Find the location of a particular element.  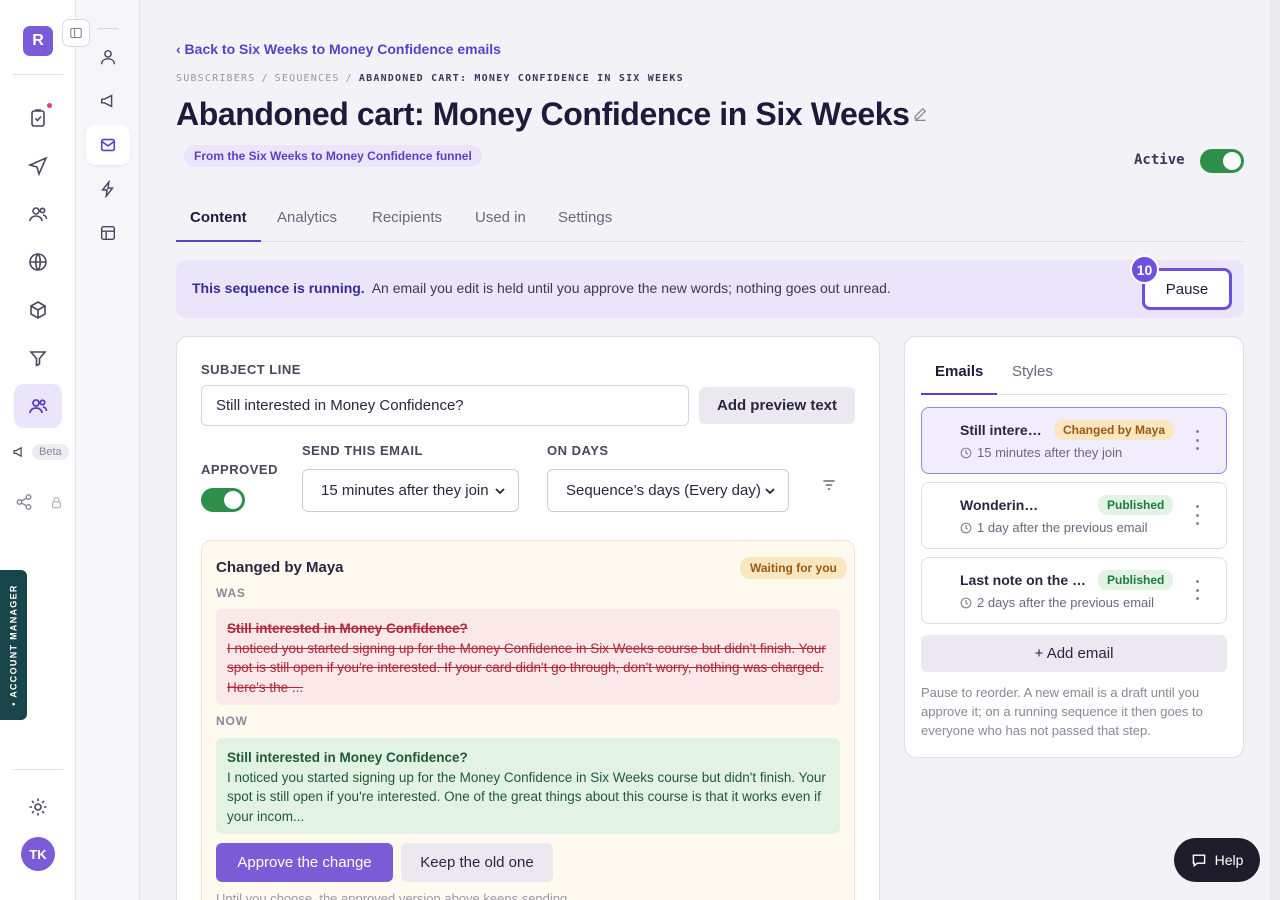

email-timing: 2 days after the previous email is located at coordinates (1057, 602).